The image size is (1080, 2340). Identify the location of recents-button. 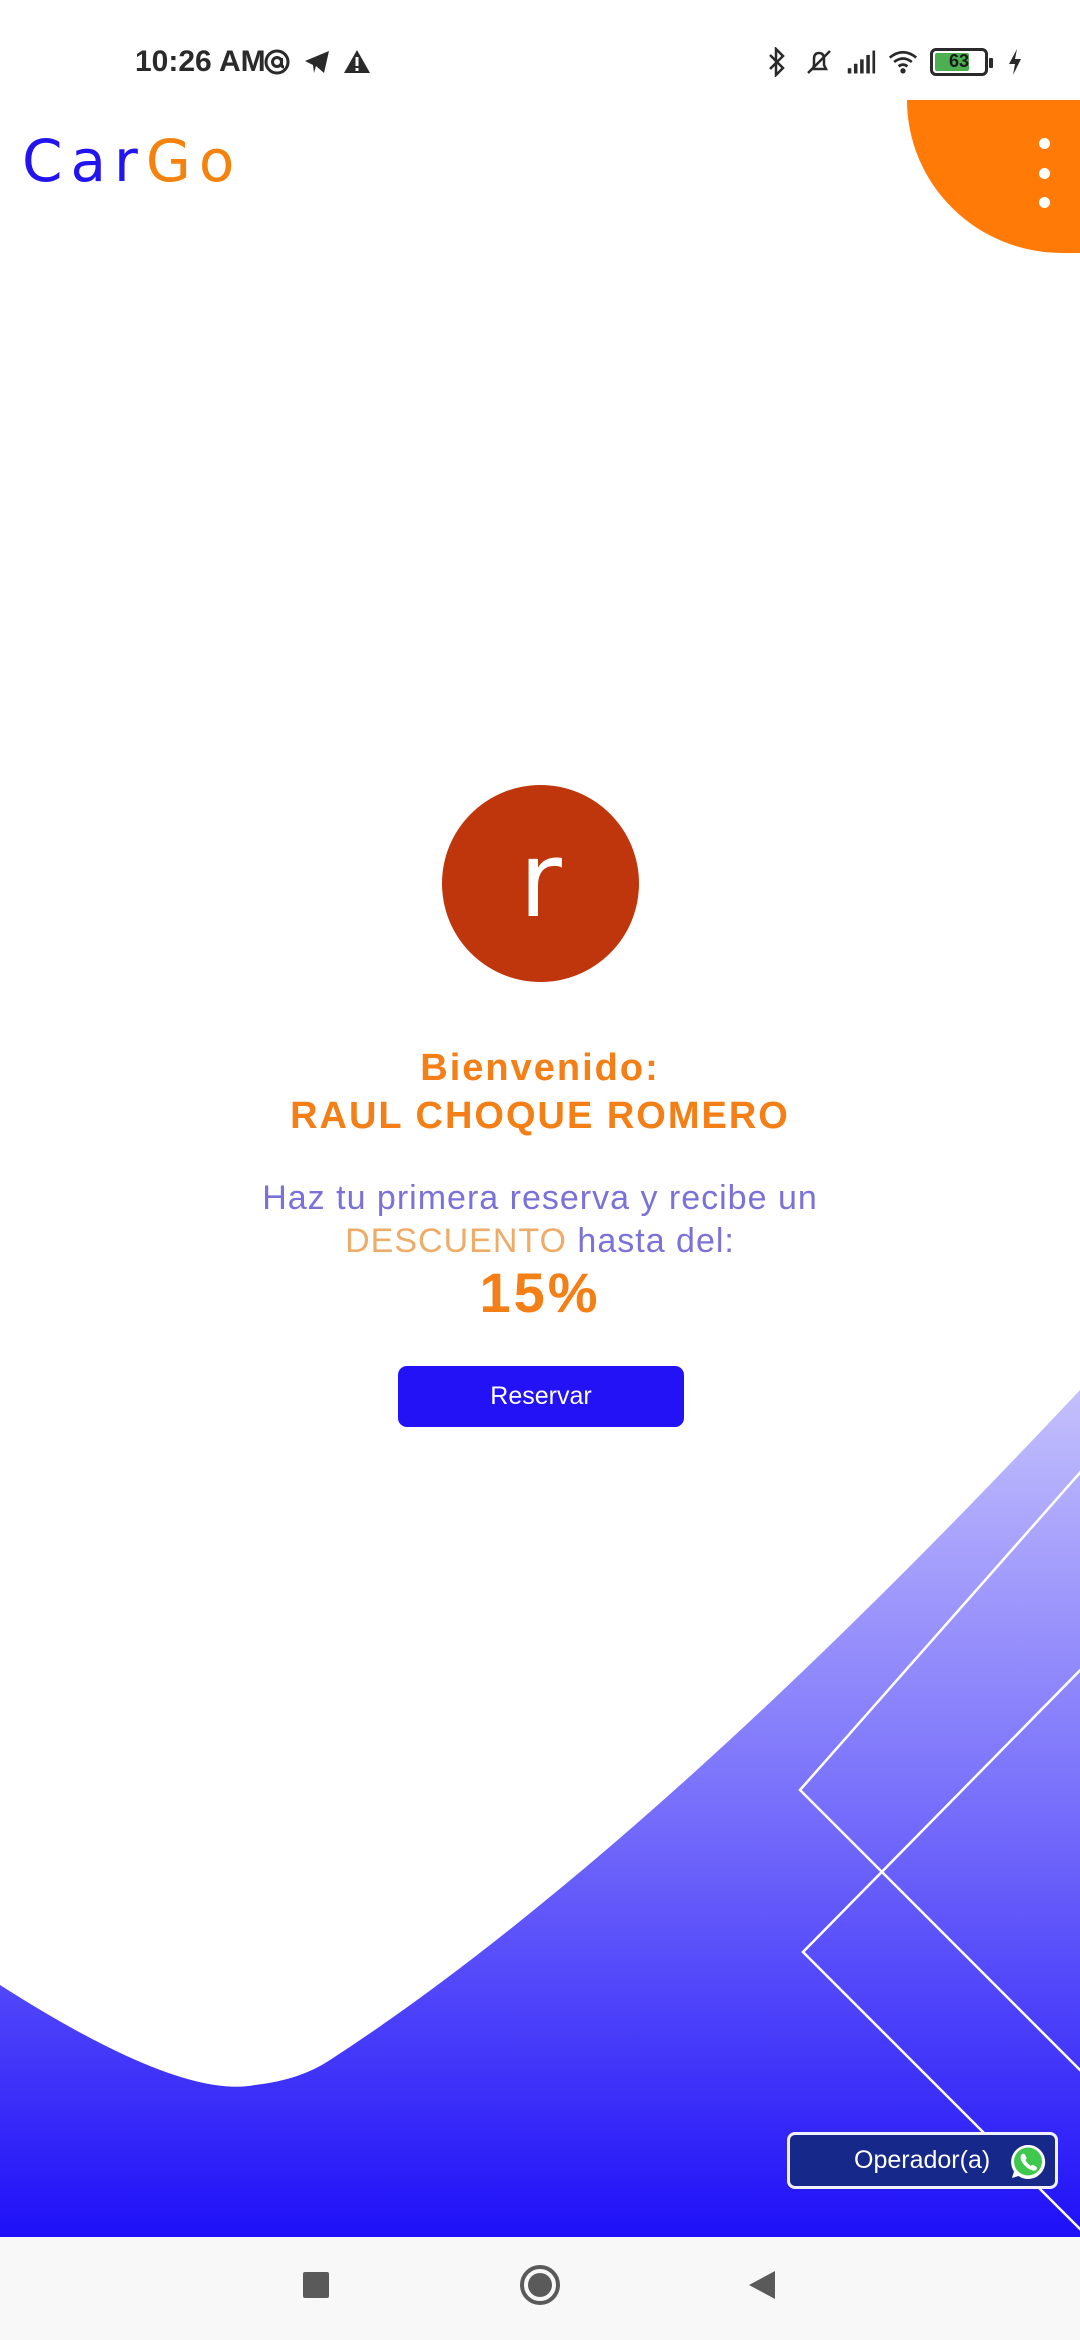
(316, 2285).